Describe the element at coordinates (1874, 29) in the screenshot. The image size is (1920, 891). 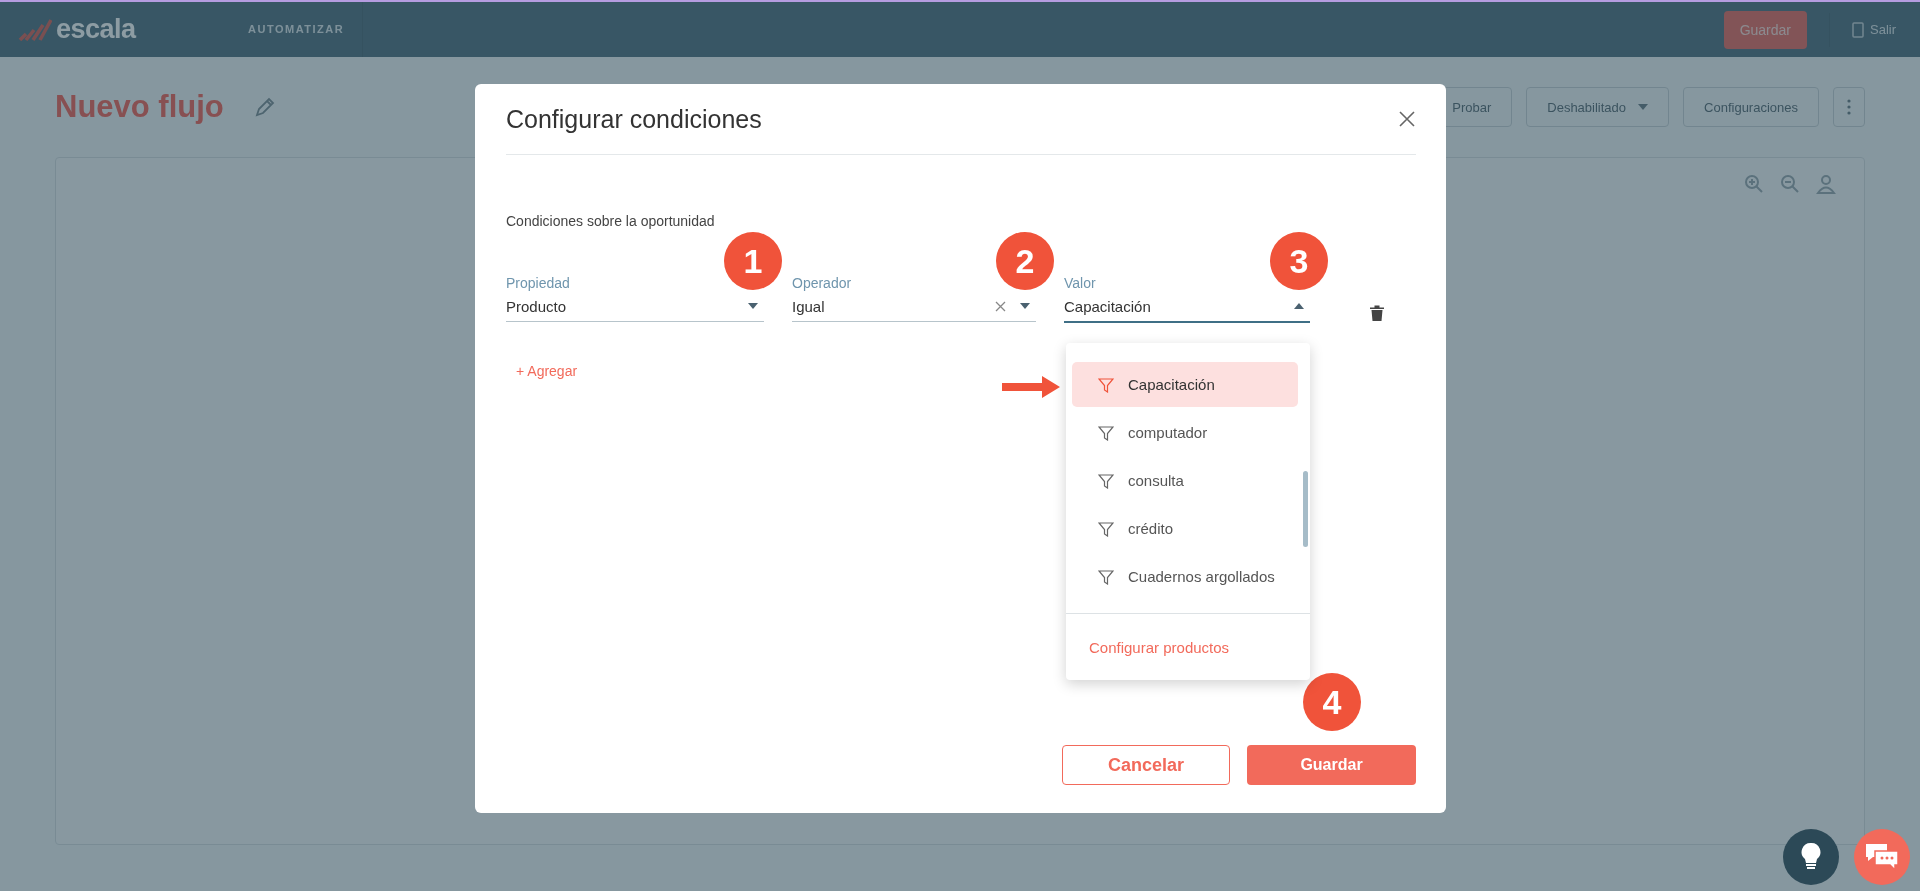
I see `exit-link: Salir` at that location.